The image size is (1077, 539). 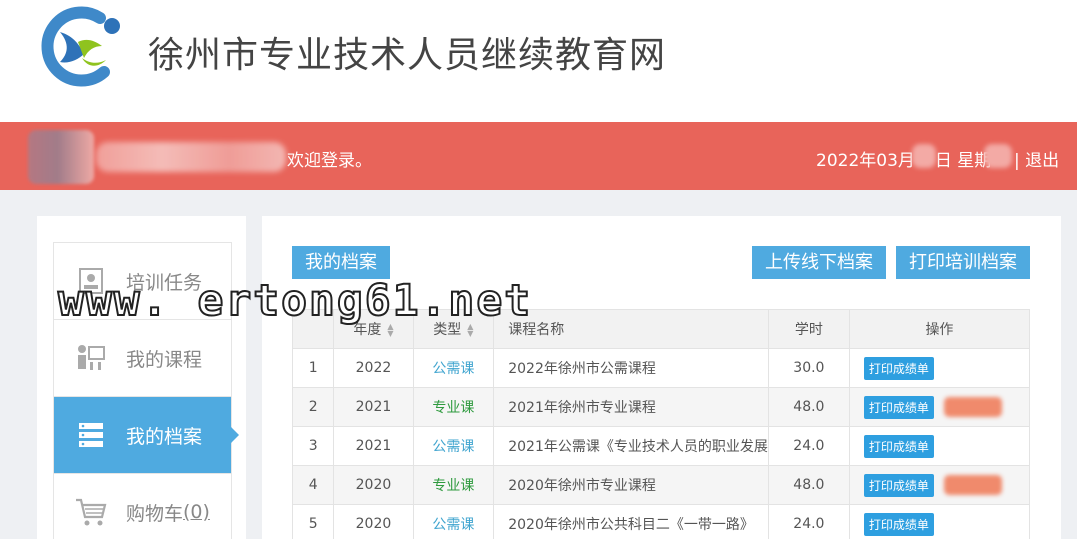 What do you see at coordinates (924, 156) in the screenshot?
I see `redacted-day-blur` at bounding box center [924, 156].